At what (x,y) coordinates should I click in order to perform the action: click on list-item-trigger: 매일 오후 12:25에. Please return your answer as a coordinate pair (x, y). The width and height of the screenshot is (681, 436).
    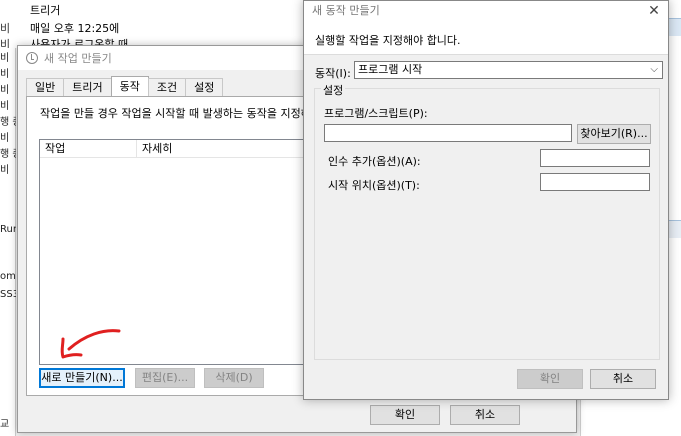
    Looking at the image, I should click on (75, 28).